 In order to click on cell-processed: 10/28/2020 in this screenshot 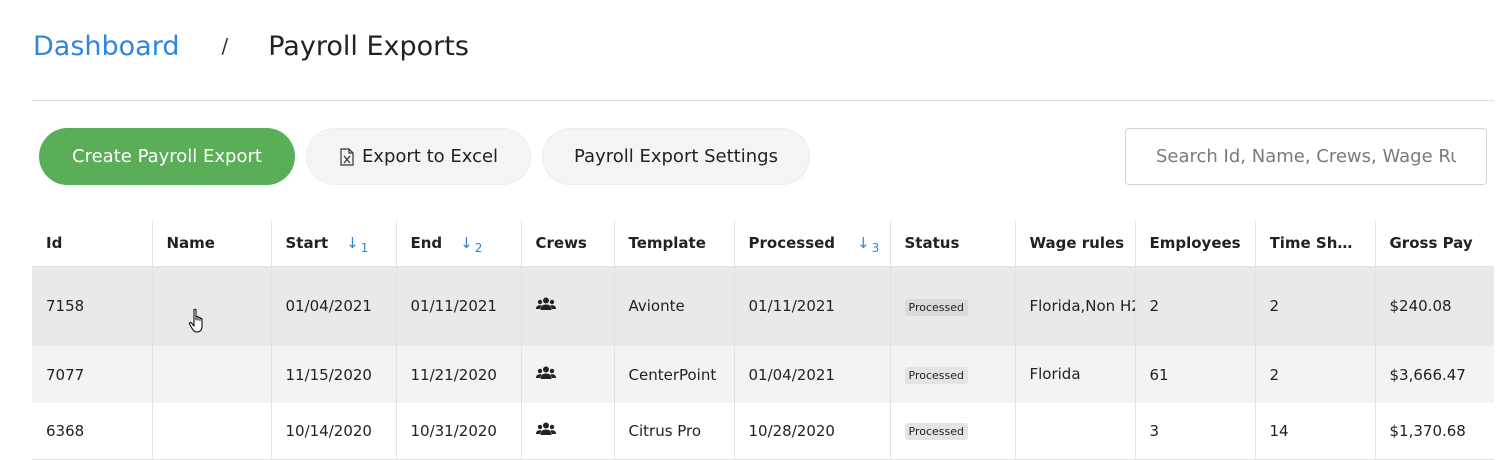, I will do `click(811, 431)`.